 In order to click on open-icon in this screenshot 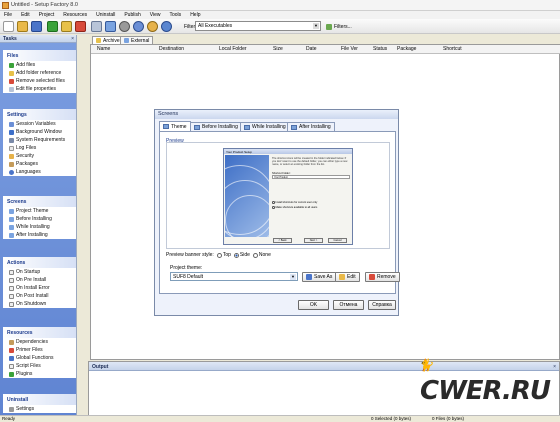, I will do `click(22, 26)`.